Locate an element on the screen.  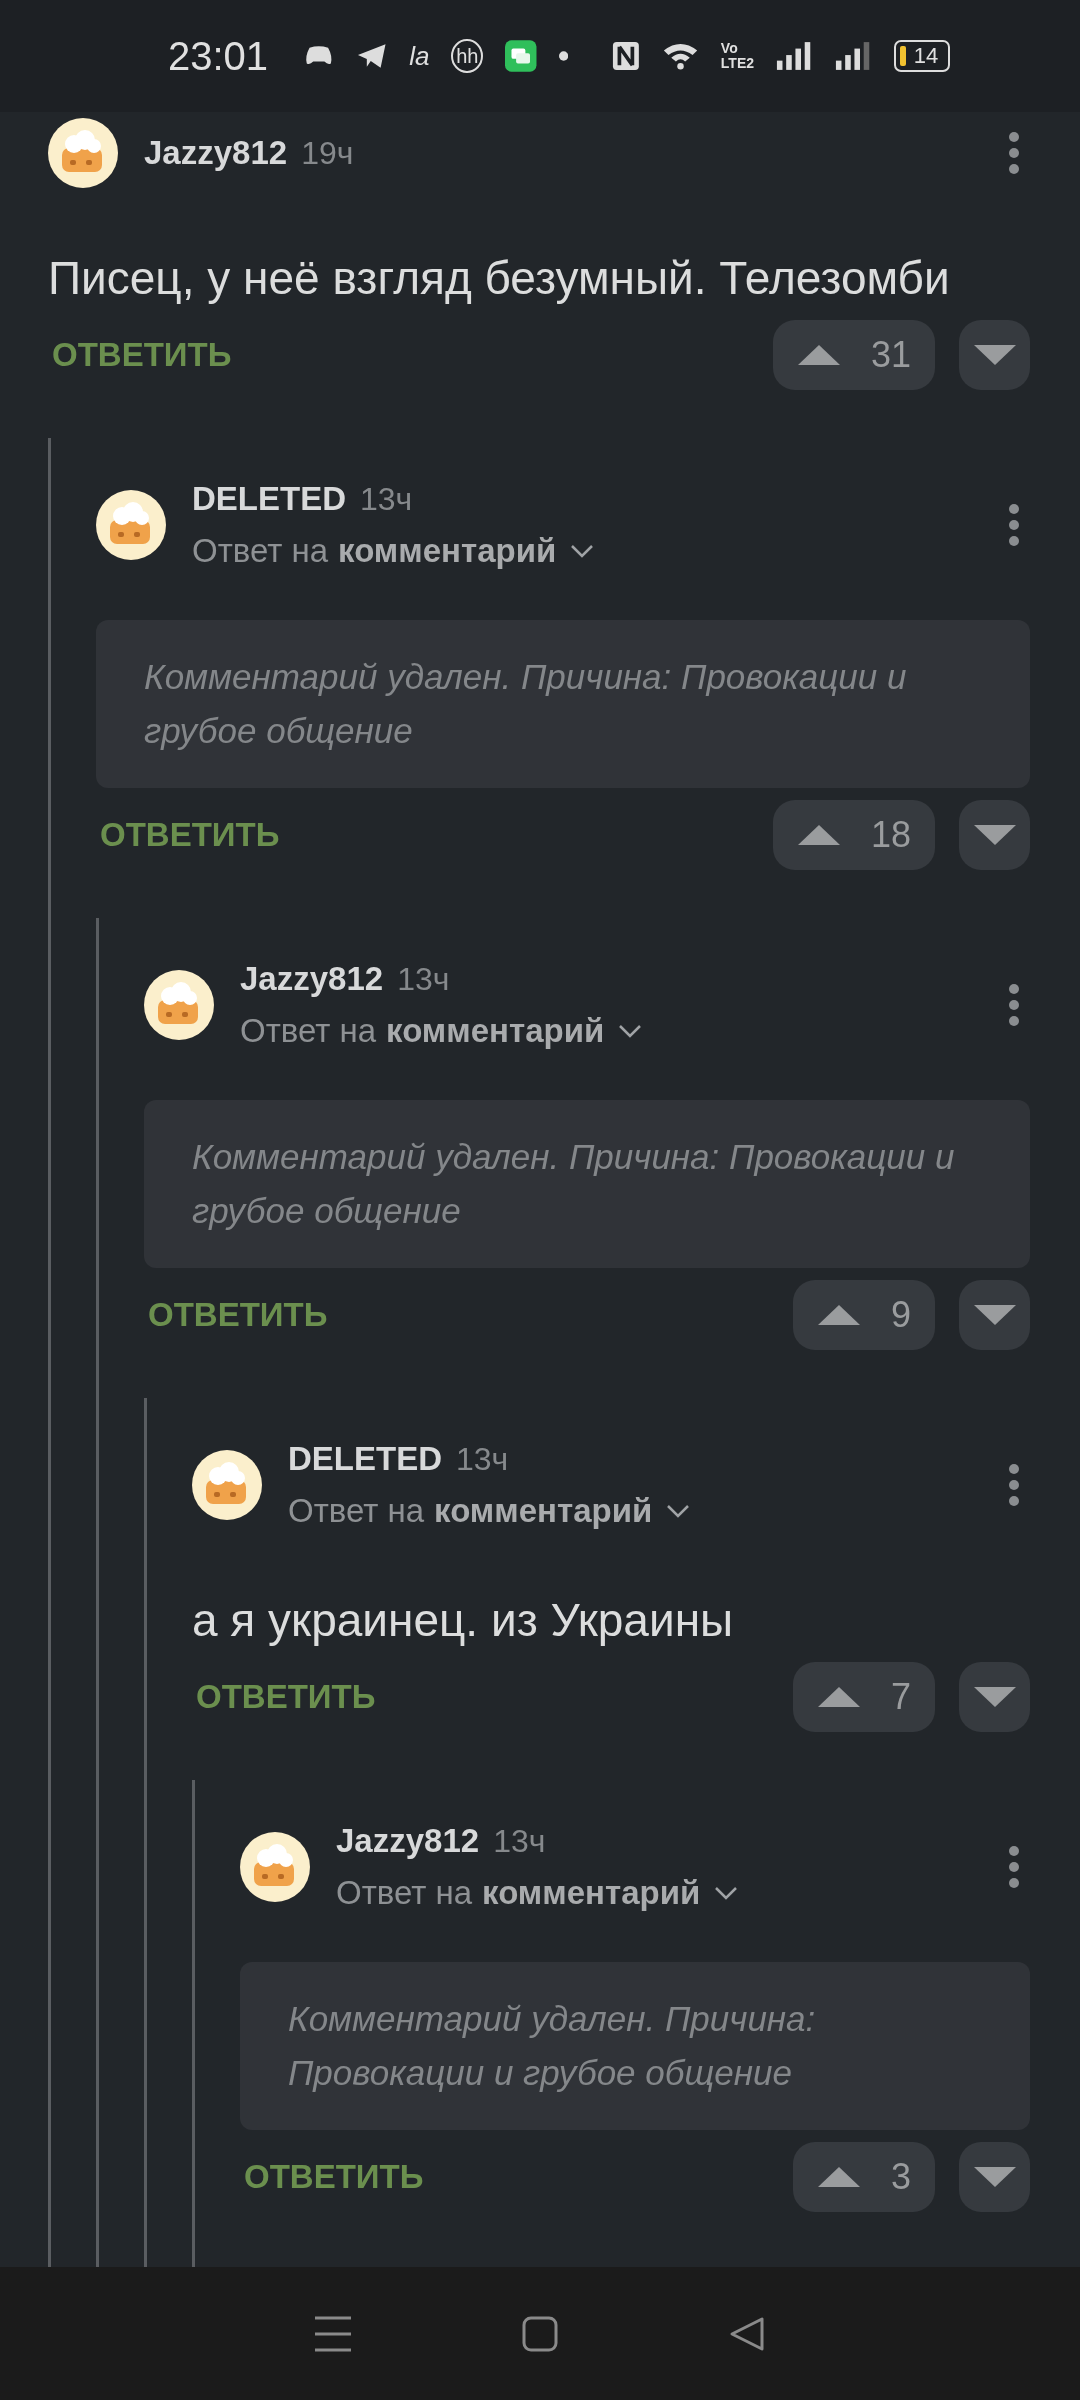
nfc-icon is located at coordinates (626, 56).